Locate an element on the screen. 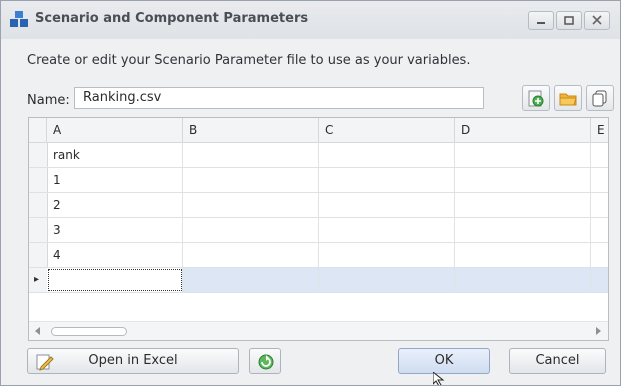 This screenshot has width=621, height=386. table-row: 4 is located at coordinates (318, 255).